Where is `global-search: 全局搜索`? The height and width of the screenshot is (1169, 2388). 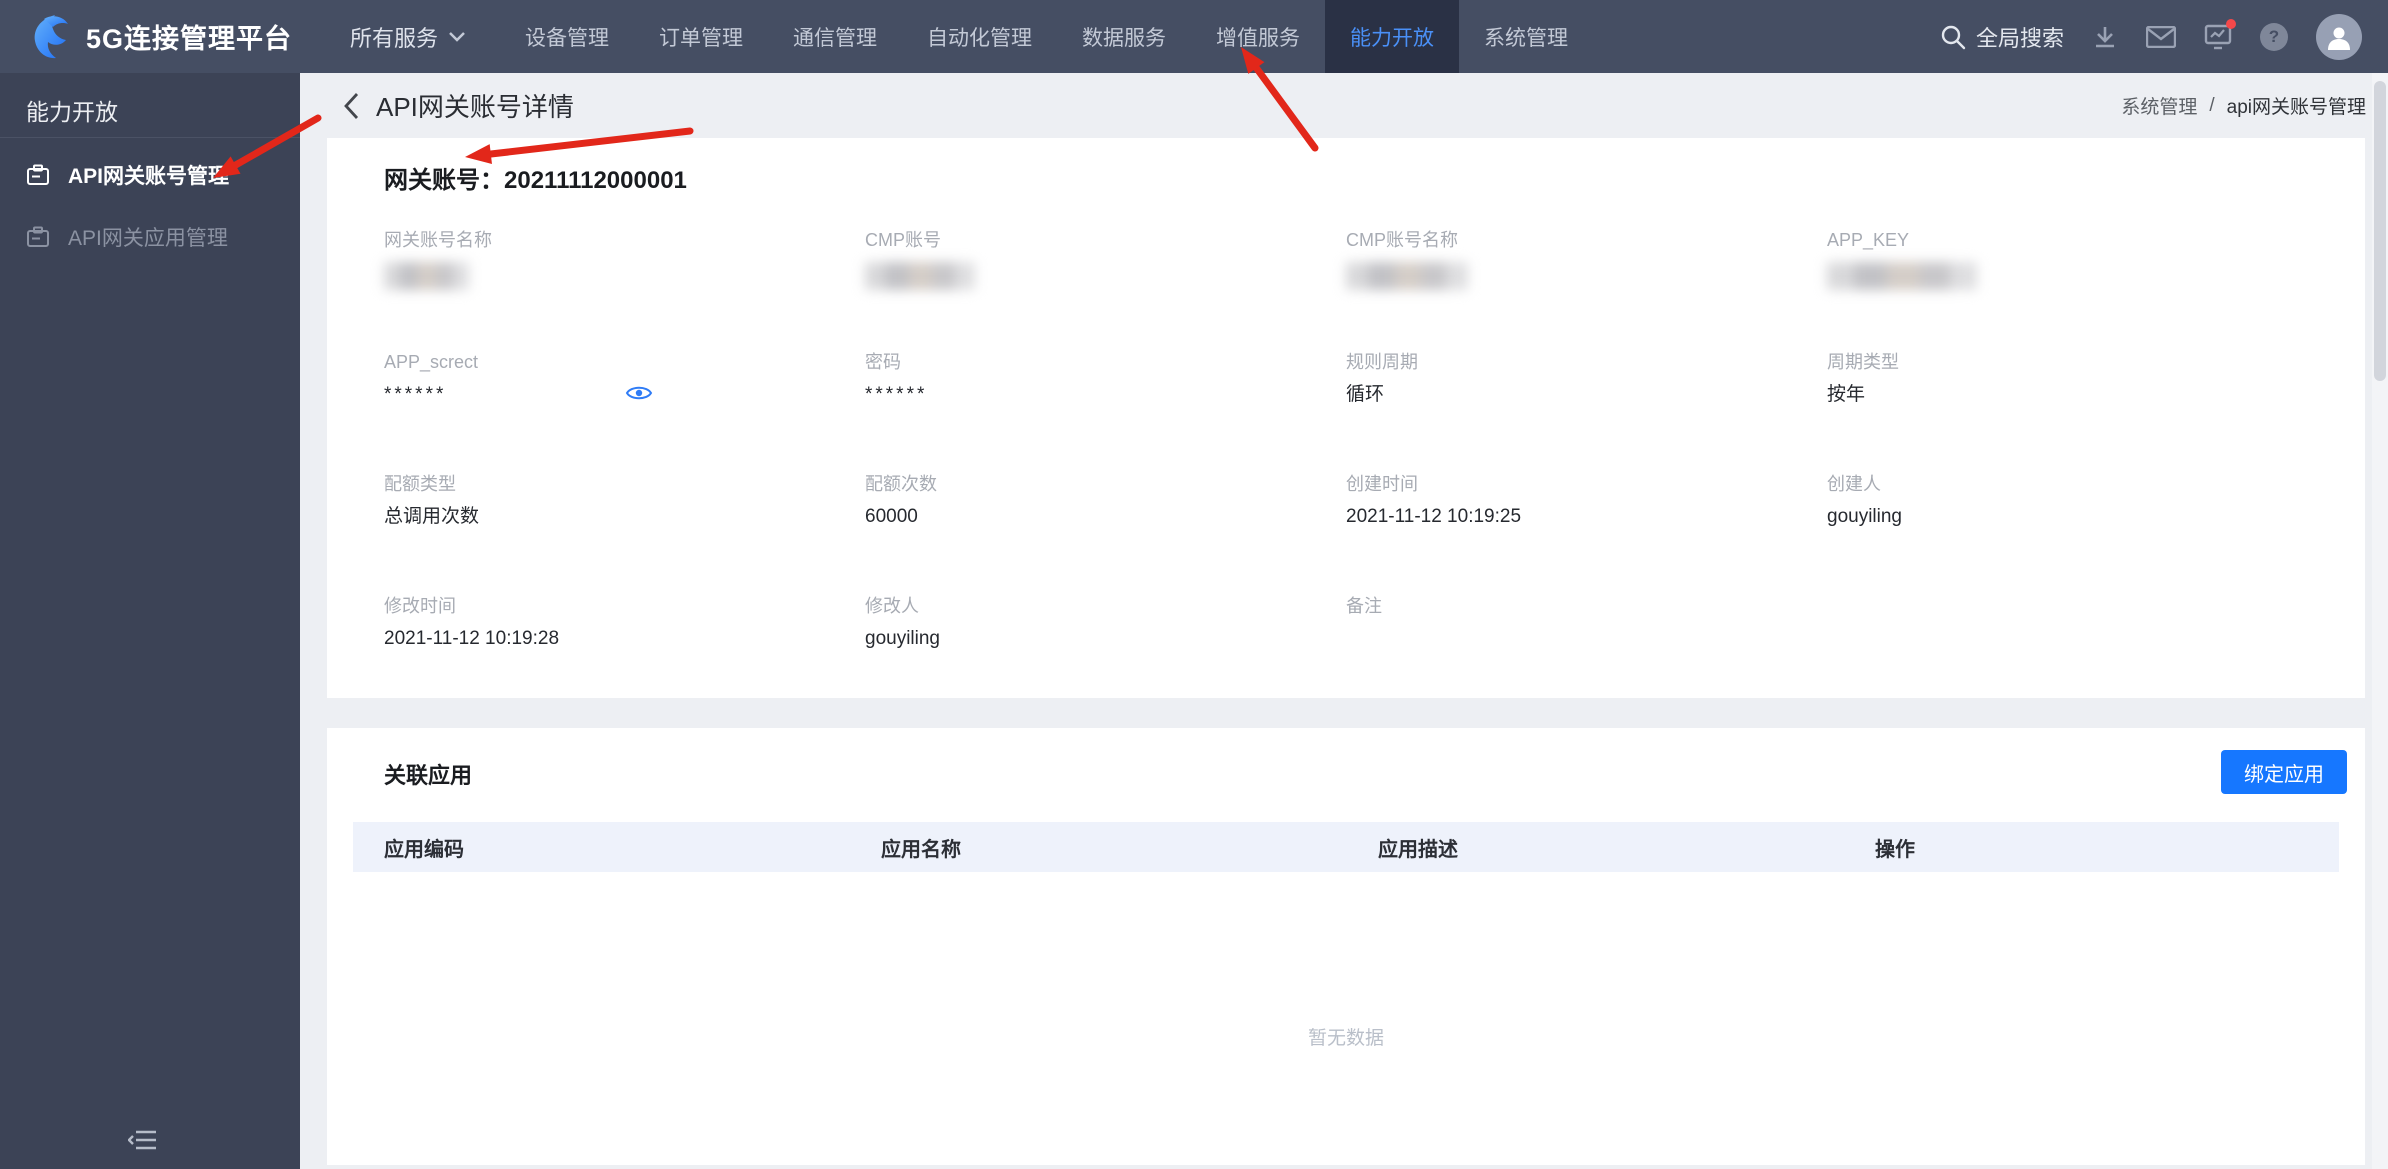
global-search: 全局搜索 is located at coordinates (2002, 37).